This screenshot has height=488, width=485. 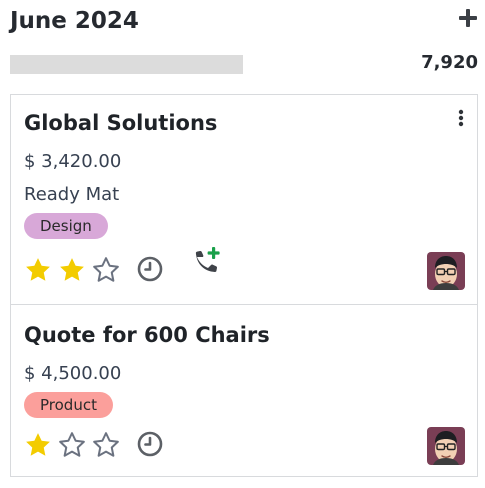 What do you see at coordinates (121, 123) in the screenshot?
I see `card-title: Global Solutions` at bounding box center [121, 123].